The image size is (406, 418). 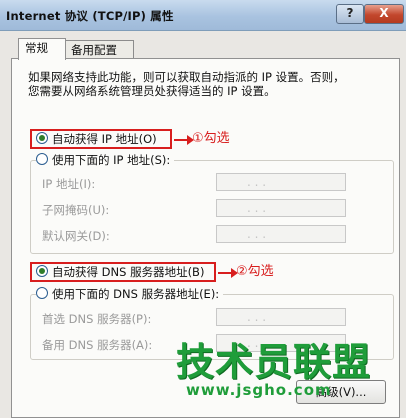 What do you see at coordinates (97, 345) in the screenshot?
I see `alternate-dns-label: 备用 DNS 服务器(A):` at bounding box center [97, 345].